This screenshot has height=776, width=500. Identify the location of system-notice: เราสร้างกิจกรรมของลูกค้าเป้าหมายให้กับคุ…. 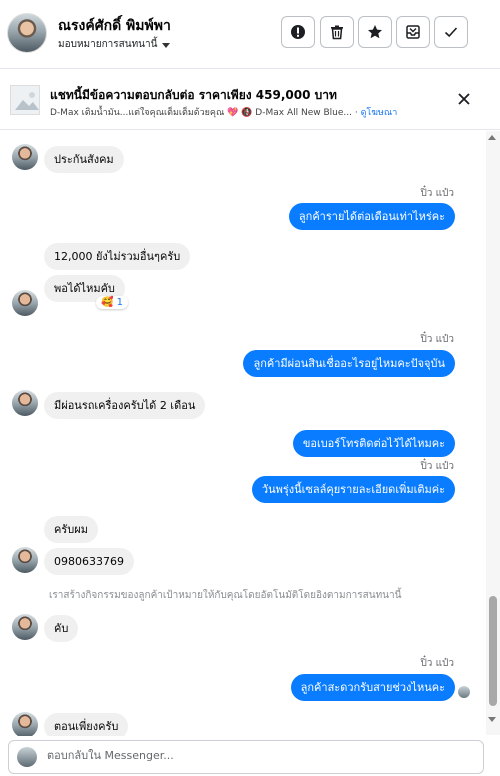
(225, 595).